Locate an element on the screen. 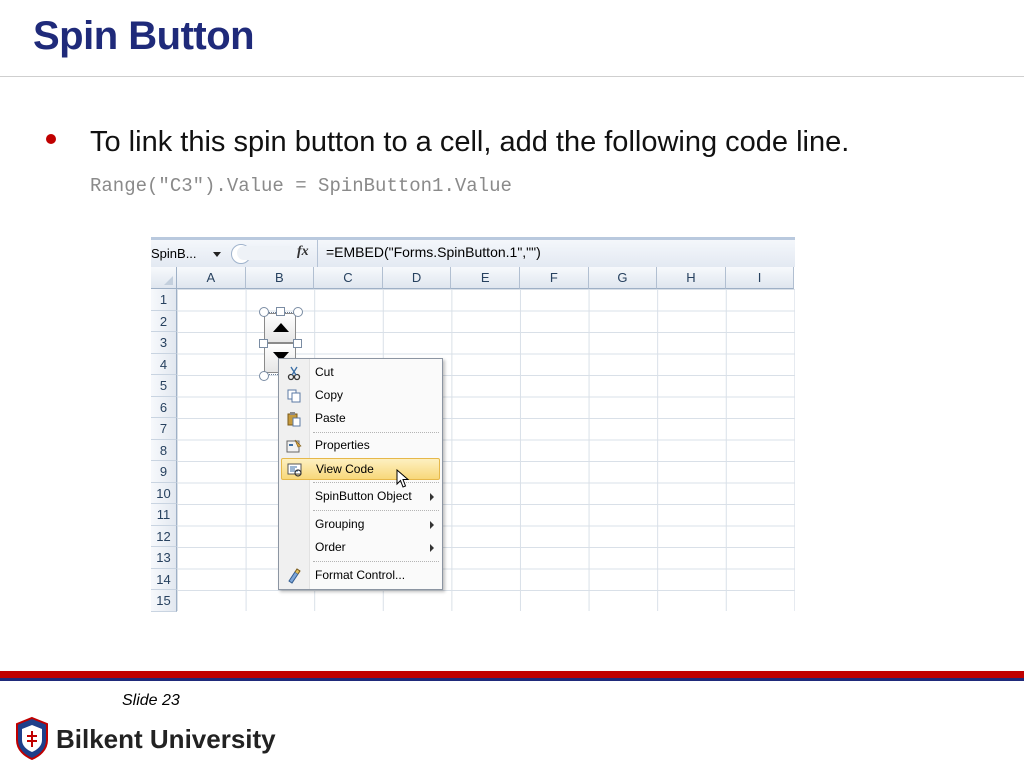 Image resolution: width=1024 pixels, height=768 pixels. row-header-8: 8 is located at coordinates (164, 450).